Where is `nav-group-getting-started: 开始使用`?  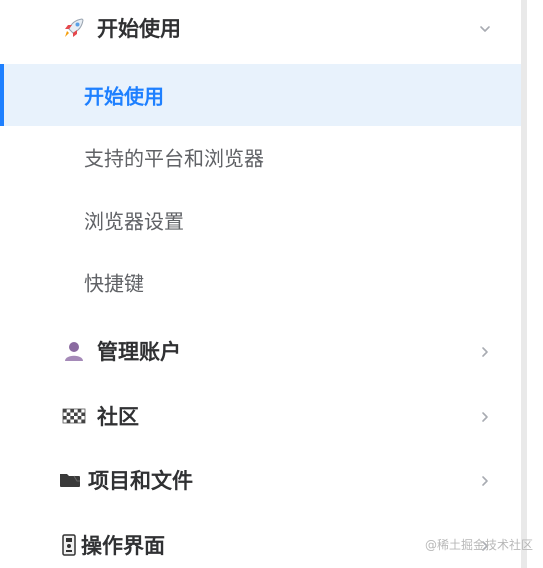
nav-group-getting-started: 开始使用 is located at coordinates (260, 28).